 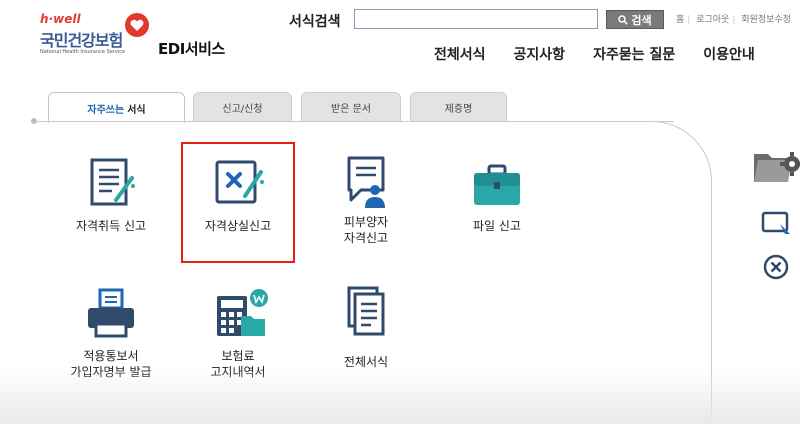 What do you see at coordinates (60, 19) in the screenshot?
I see `logo-tagline: h·well` at bounding box center [60, 19].